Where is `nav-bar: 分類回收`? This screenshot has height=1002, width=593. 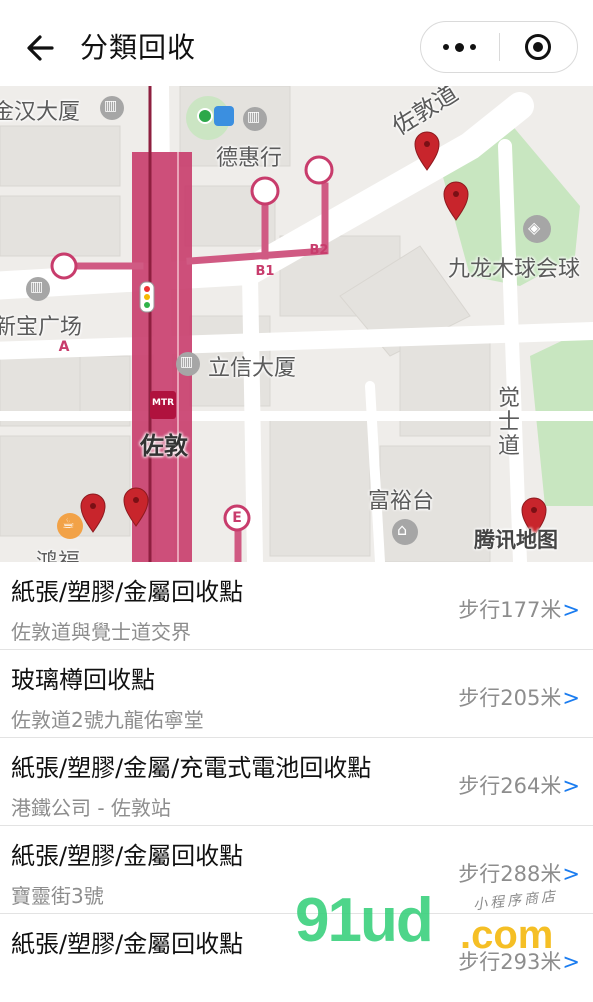 nav-bar: 分類回收 is located at coordinates (296, 43).